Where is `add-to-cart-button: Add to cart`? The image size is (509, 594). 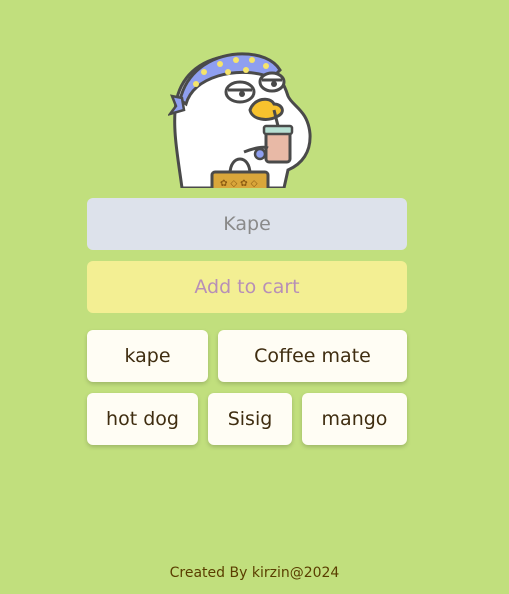 add-to-cart-button: Add to cart is located at coordinates (247, 287).